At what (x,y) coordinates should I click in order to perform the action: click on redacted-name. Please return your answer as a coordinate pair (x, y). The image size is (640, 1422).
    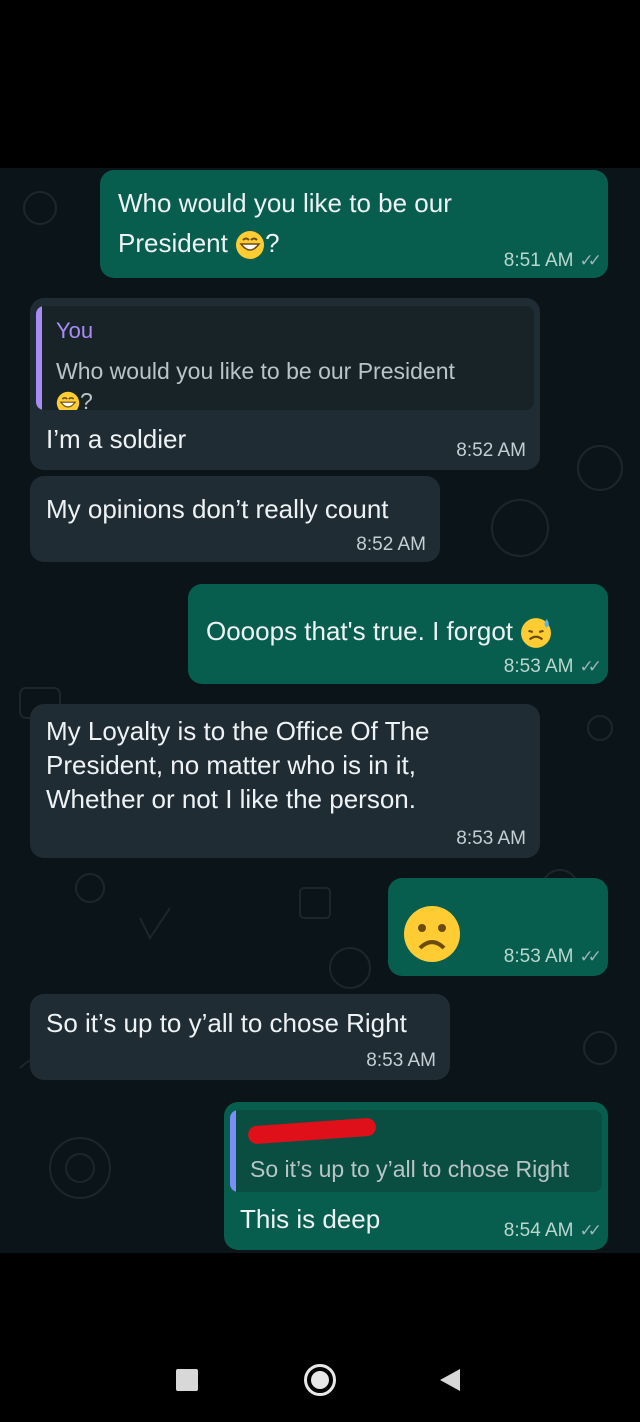
    Looking at the image, I should click on (312, 1131).